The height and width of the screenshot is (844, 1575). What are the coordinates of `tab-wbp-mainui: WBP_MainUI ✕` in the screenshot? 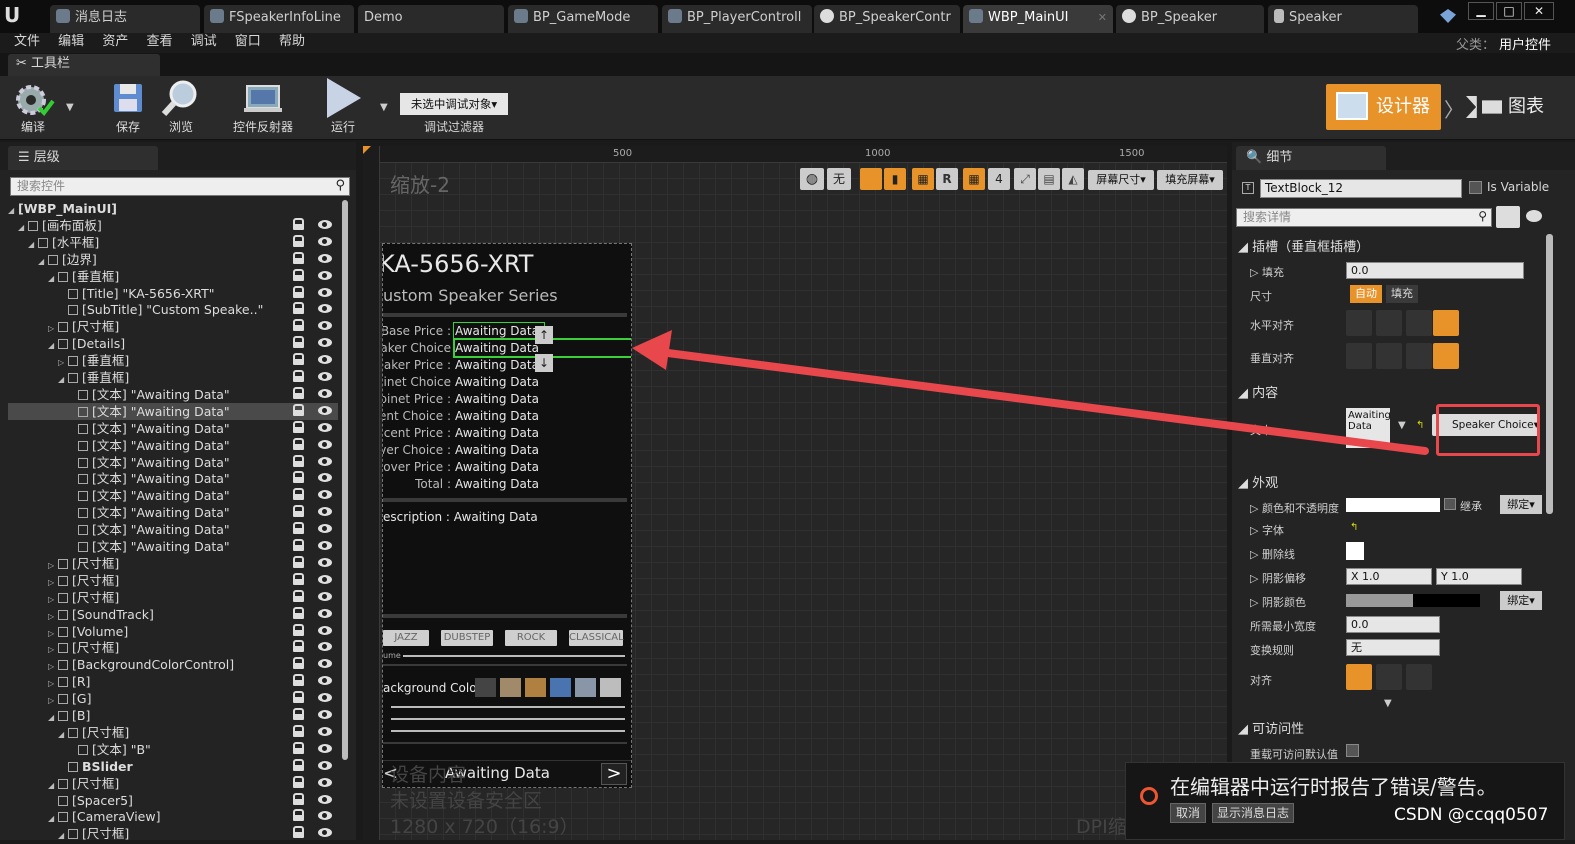 It's located at (1038, 19).